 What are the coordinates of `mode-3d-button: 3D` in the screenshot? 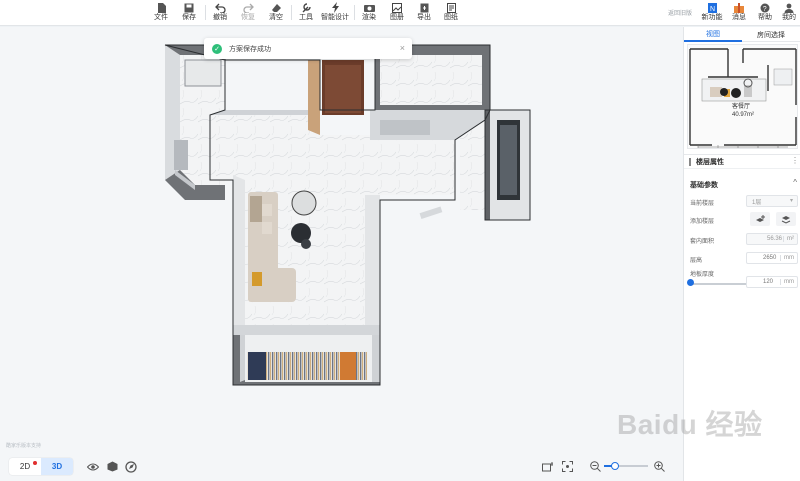 It's located at (57, 466).